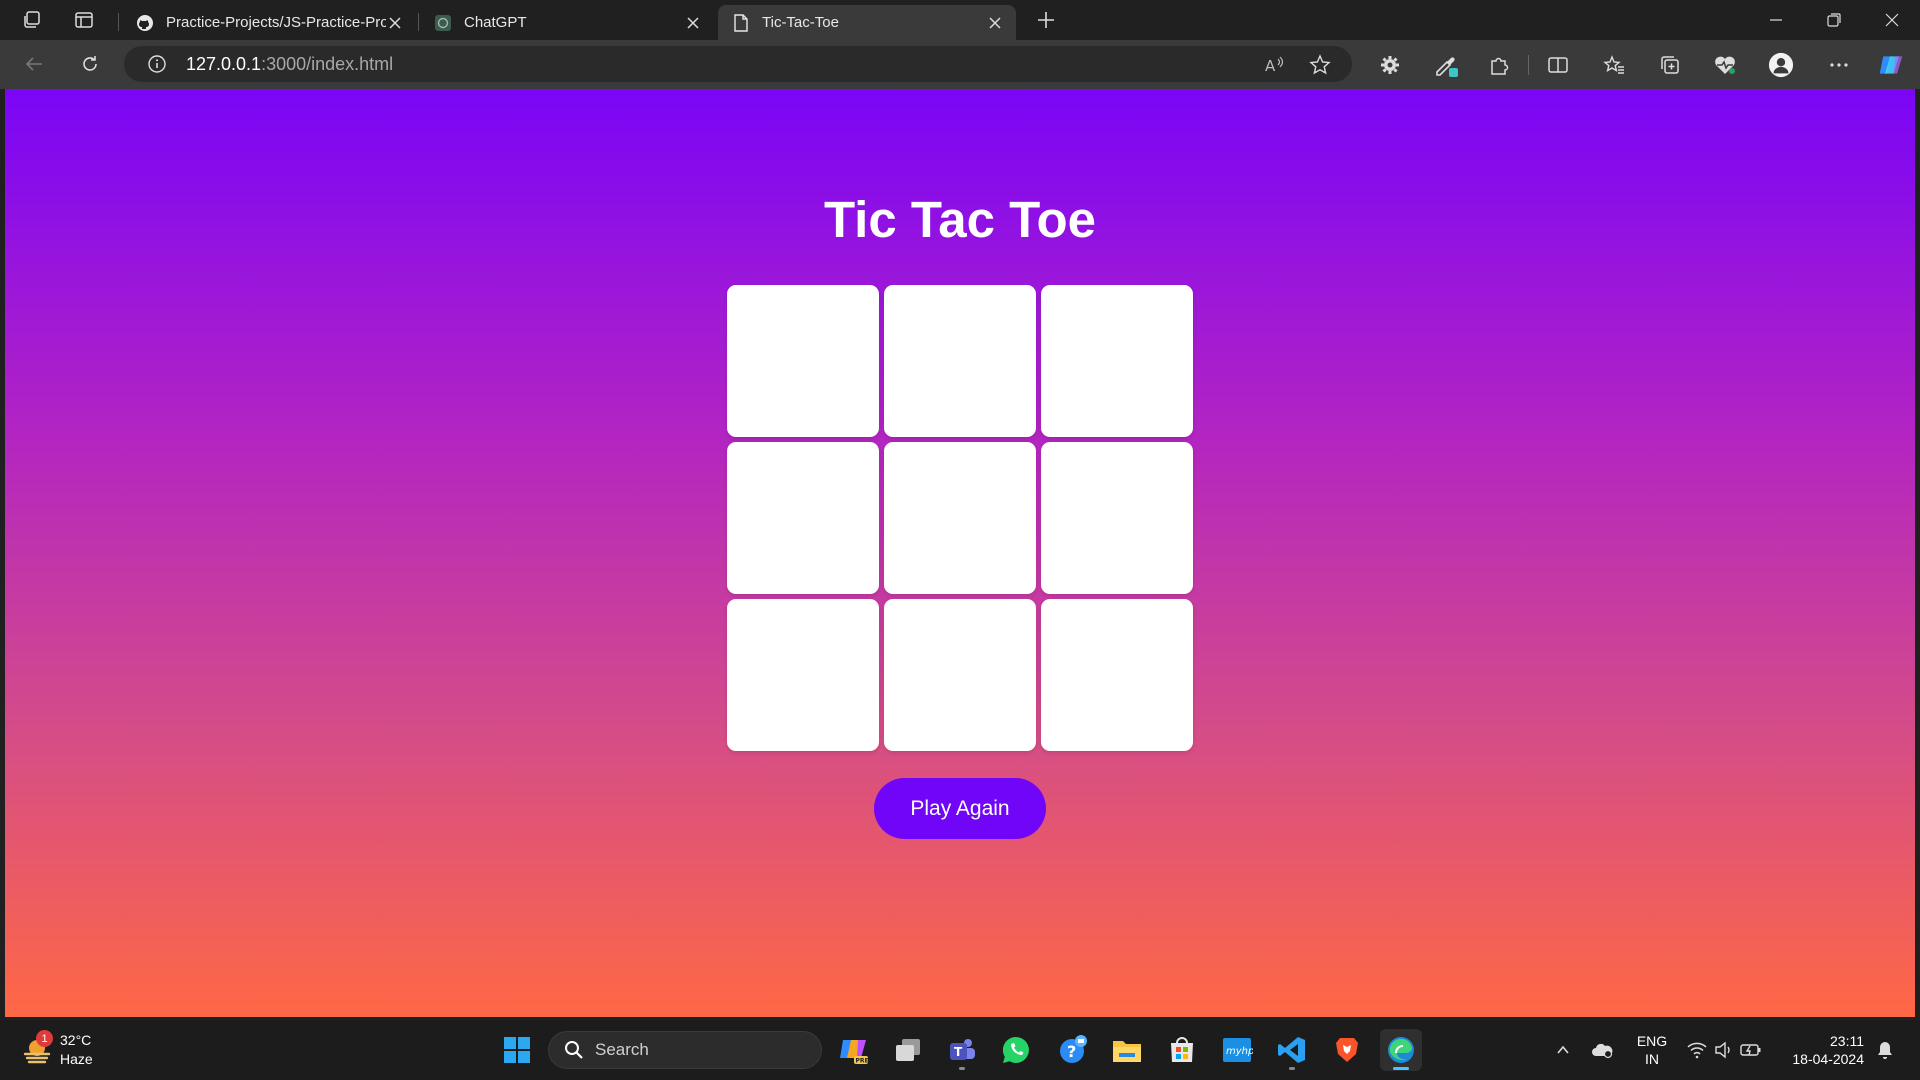  What do you see at coordinates (1602, 1050) in the screenshot?
I see `onedrive-cloud-icon` at bounding box center [1602, 1050].